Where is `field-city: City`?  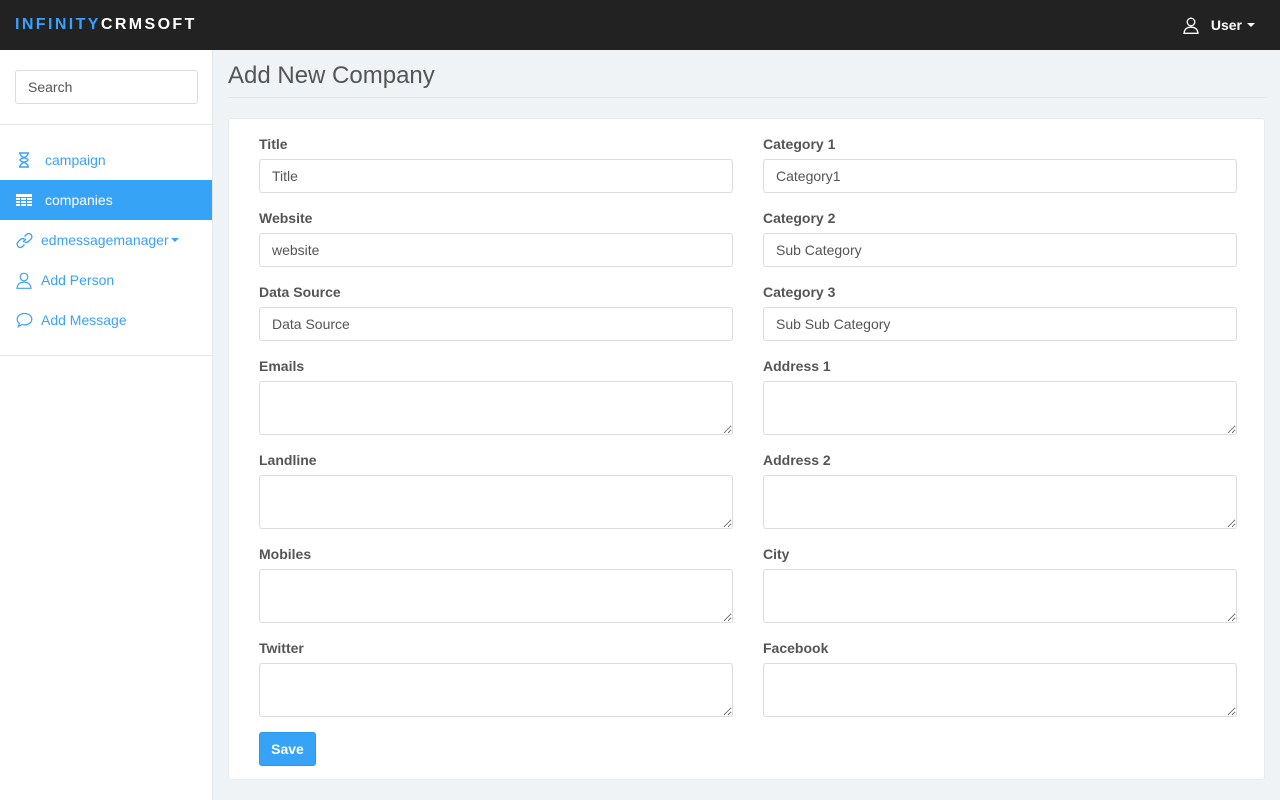
field-city: City is located at coordinates (1000, 584).